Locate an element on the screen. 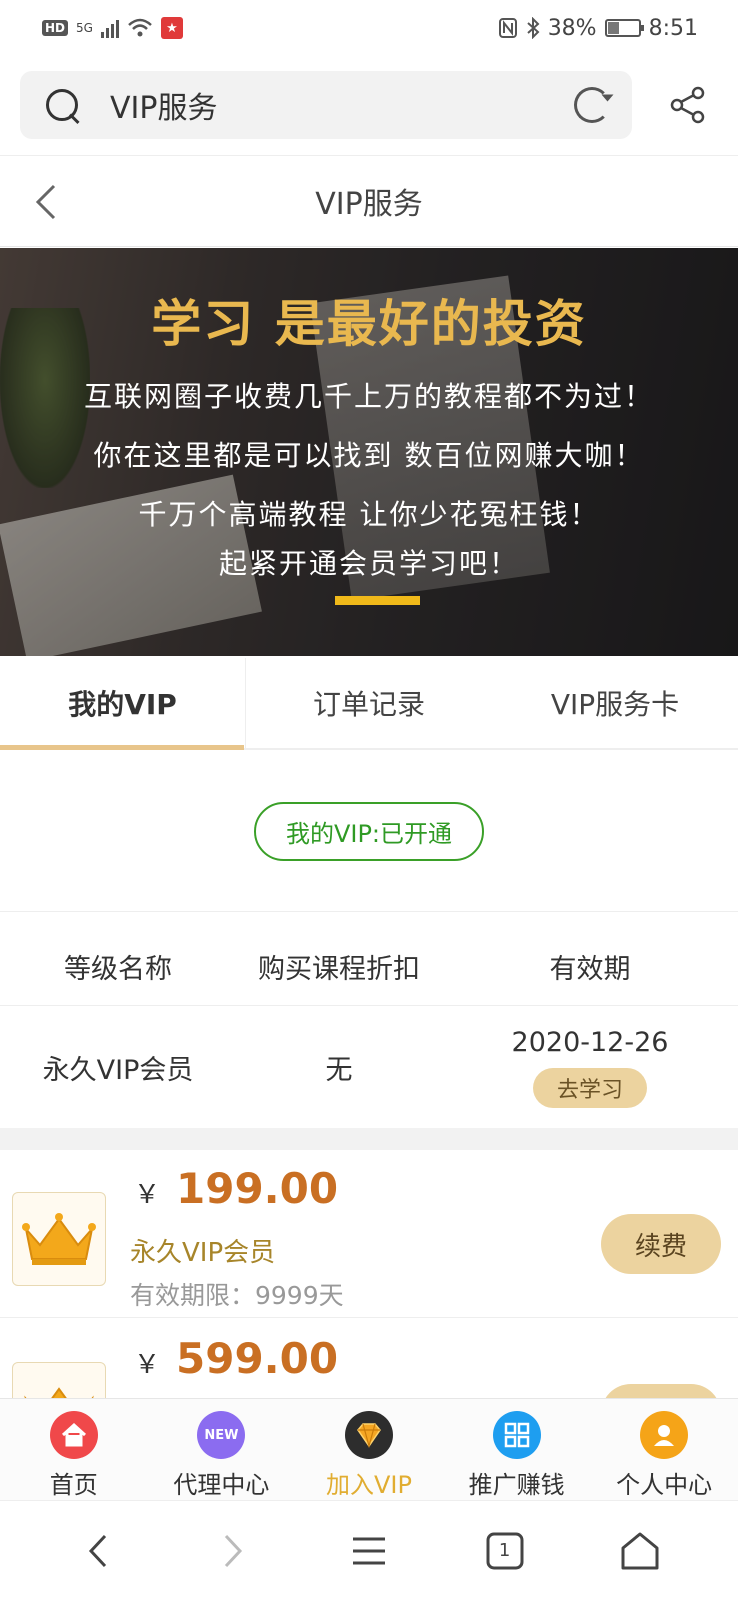 This screenshot has width=738, height=1600. level-table-row: 永久VIP会员 无 2020-12-26 去学习 is located at coordinates (369, 1067).